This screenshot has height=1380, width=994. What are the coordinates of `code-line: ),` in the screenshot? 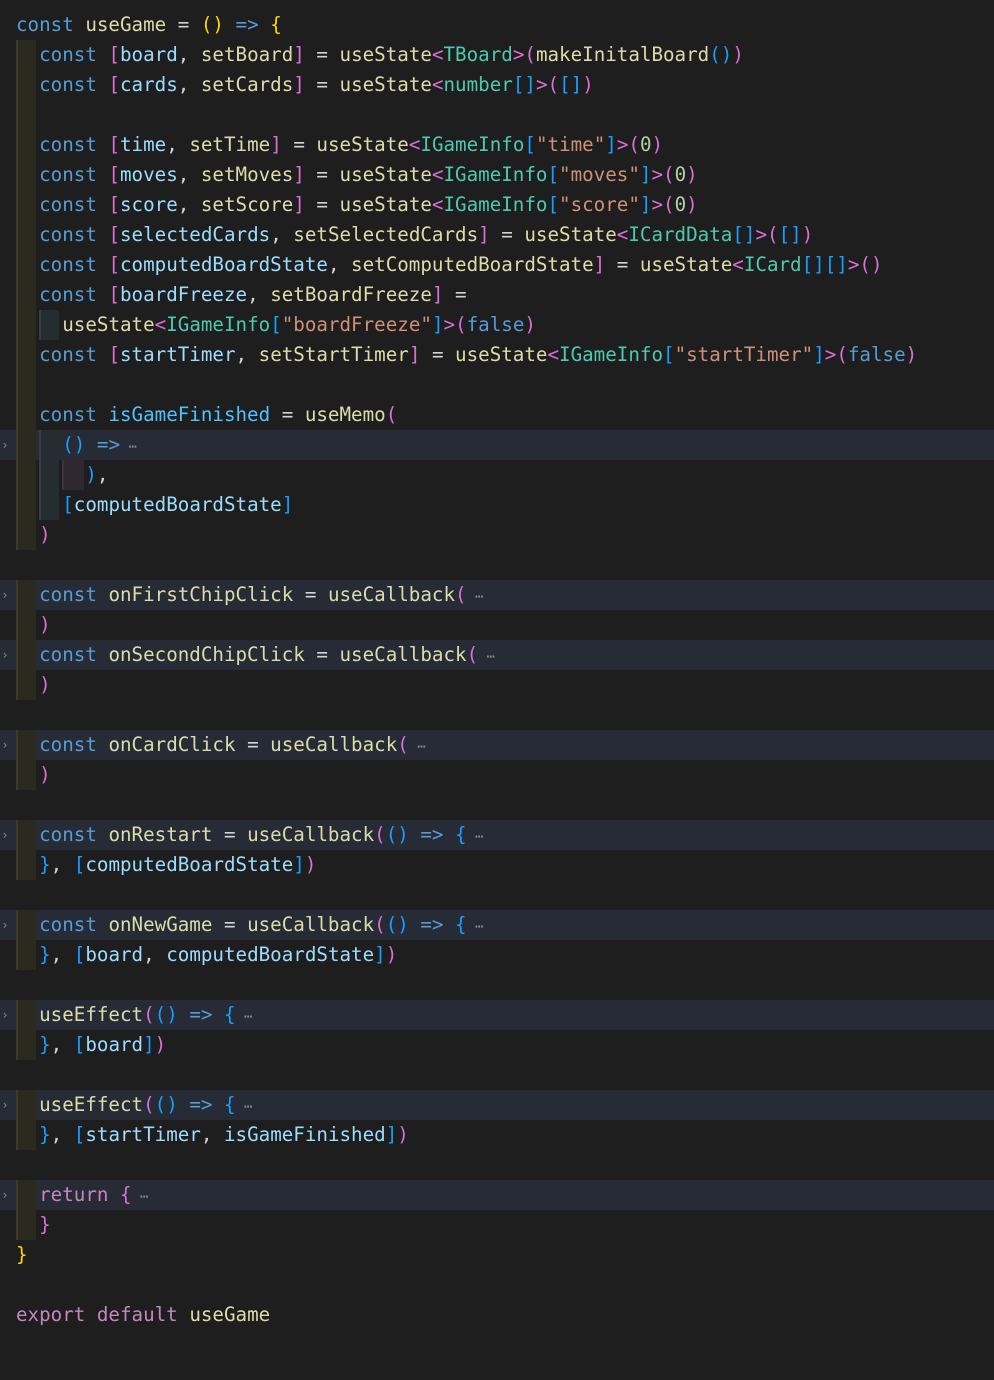 It's located at (497, 475).